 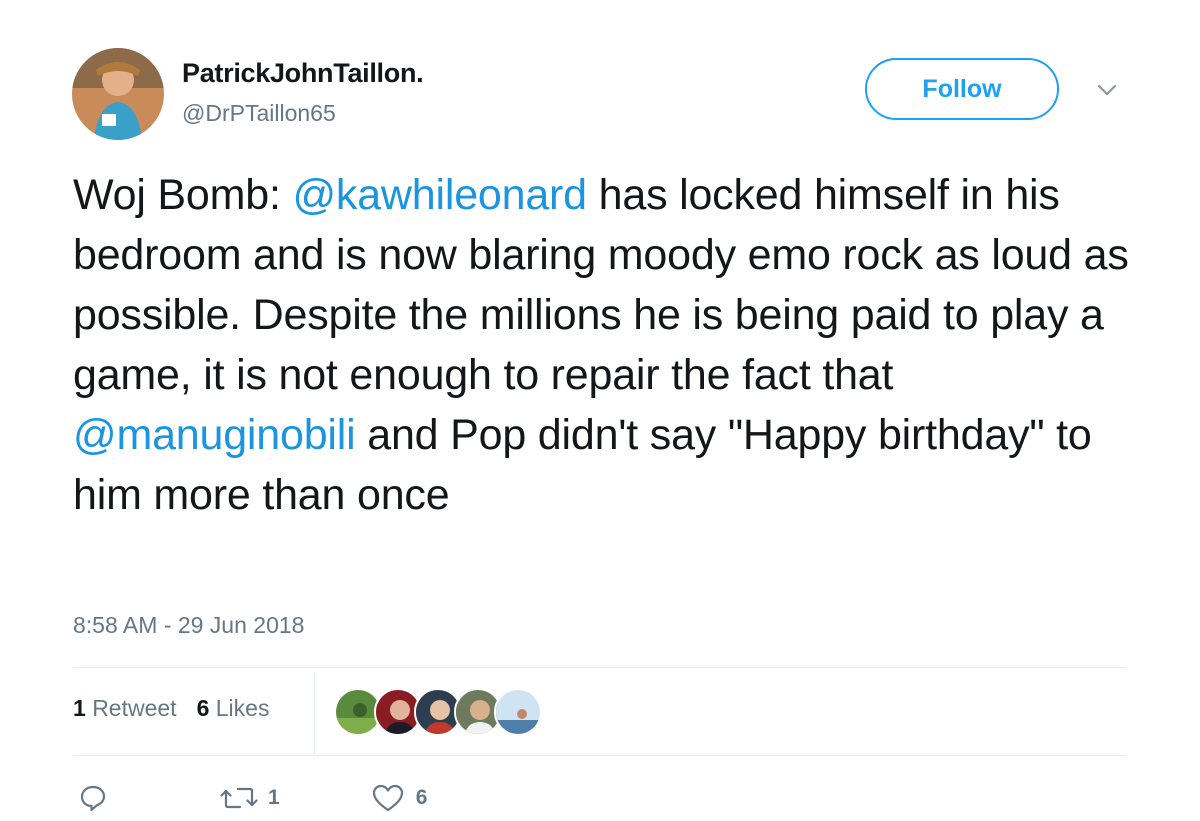 I want to click on liker-avatar, so click(x=518, y=712).